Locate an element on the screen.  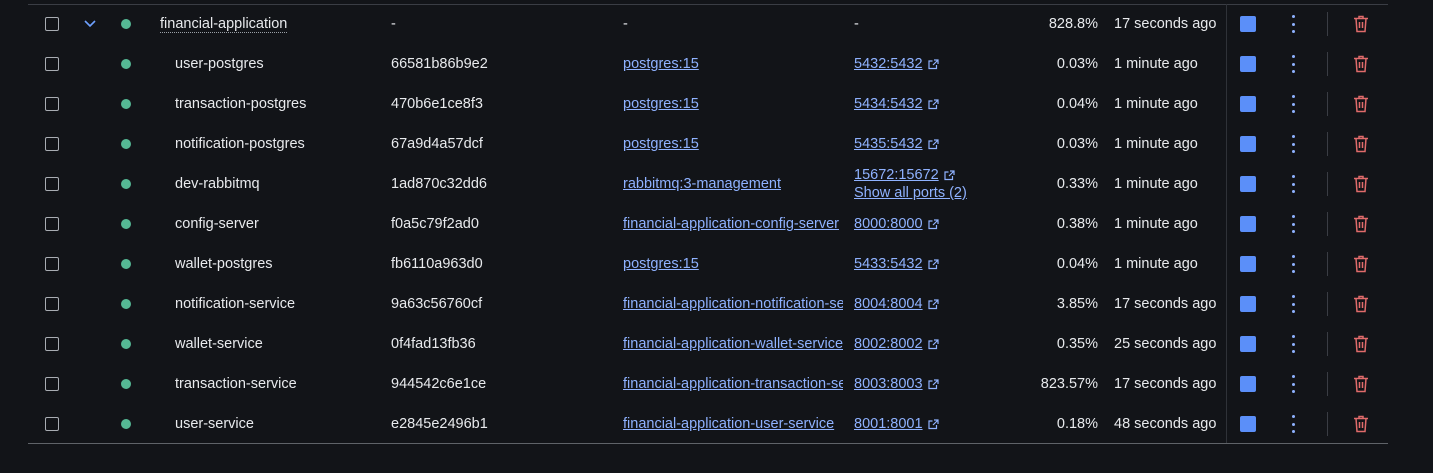
group-name: financial-application is located at coordinates (224, 24).